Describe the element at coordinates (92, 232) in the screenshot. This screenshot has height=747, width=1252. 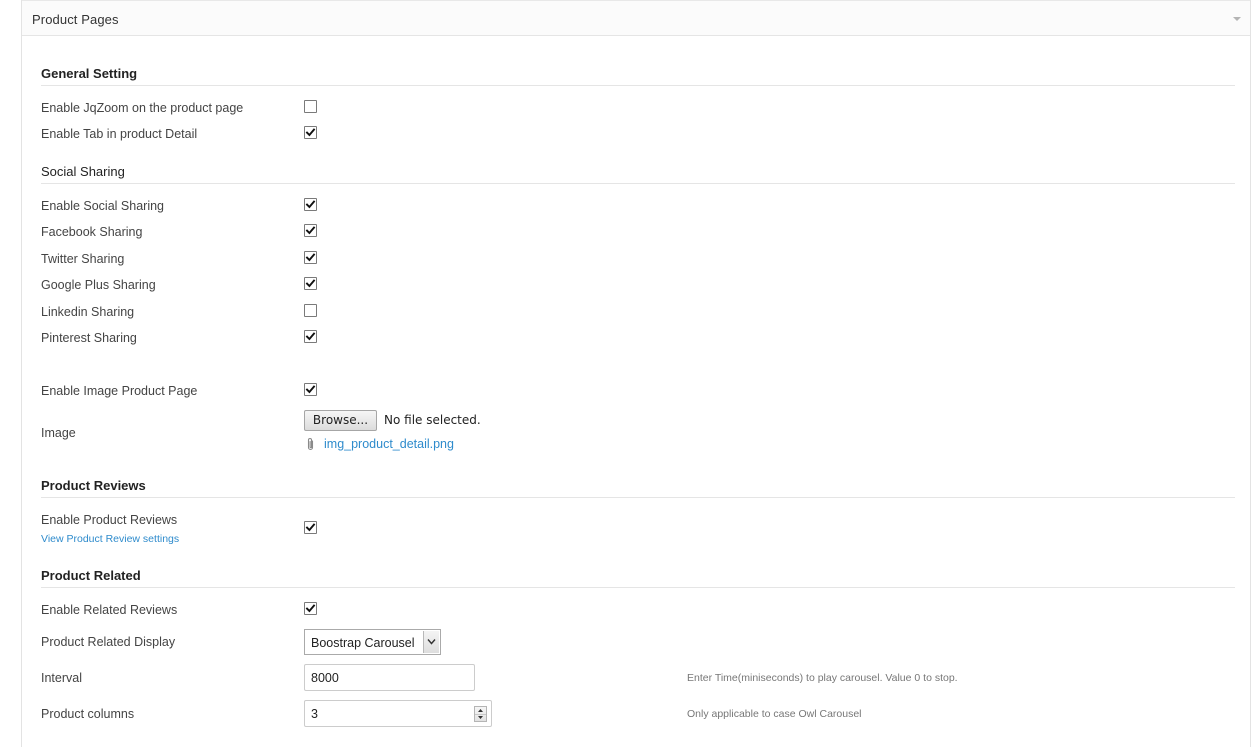
I see `facebook-sharing-label: Facebook Sharing` at that location.